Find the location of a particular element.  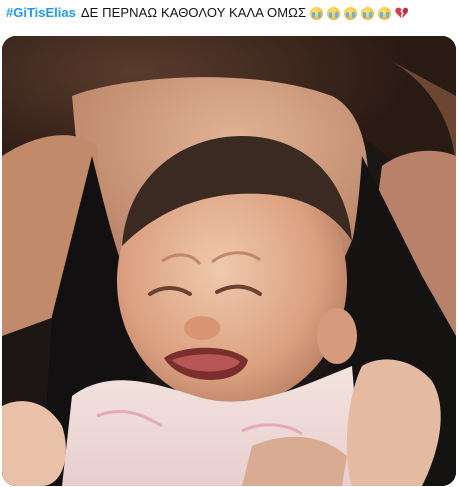

hashtag-link: #GiTisElias is located at coordinates (41, 13).